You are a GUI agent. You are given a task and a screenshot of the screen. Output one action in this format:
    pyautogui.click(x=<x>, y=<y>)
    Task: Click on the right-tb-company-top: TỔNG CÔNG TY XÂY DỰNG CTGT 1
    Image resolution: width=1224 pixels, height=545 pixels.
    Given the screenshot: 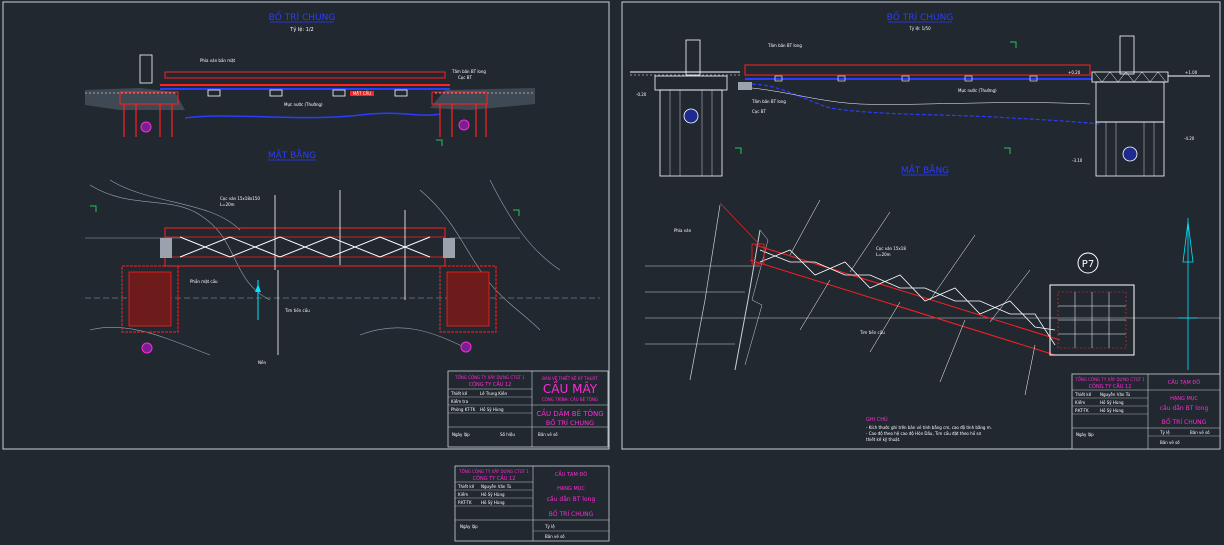 What is the action you would take?
    pyautogui.click(x=1109, y=379)
    